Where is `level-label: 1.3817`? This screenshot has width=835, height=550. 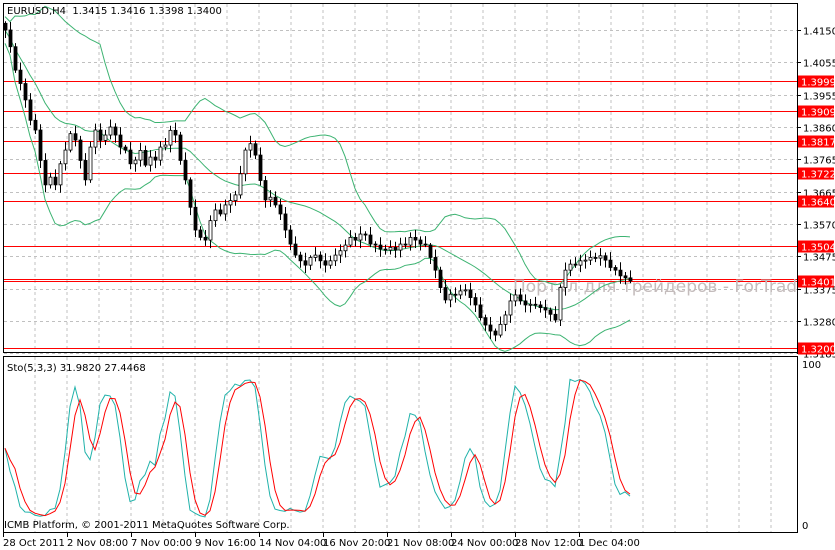 level-label: 1.3817 is located at coordinates (818, 143).